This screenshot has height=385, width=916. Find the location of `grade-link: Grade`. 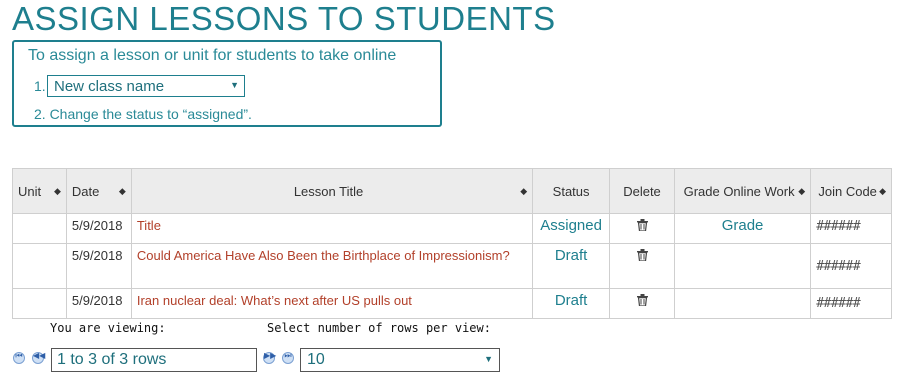

grade-link: Grade is located at coordinates (742, 226).